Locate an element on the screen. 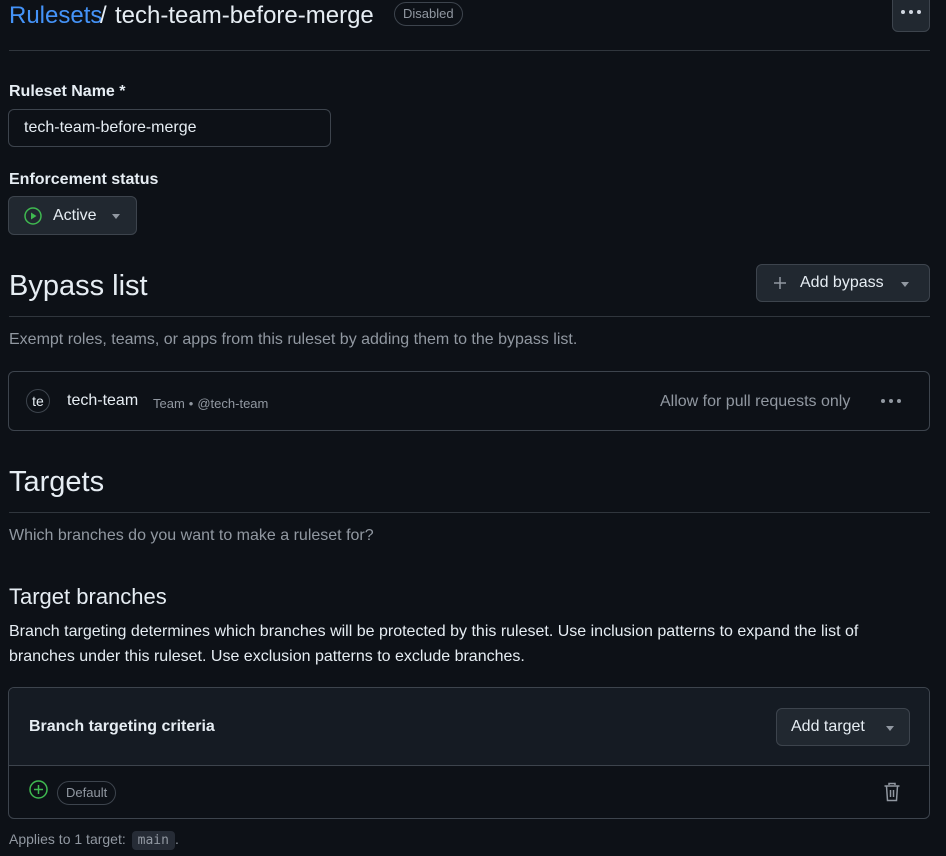 This screenshot has height=856, width=946. bypass-actor-name: tech-team is located at coordinates (103, 400).